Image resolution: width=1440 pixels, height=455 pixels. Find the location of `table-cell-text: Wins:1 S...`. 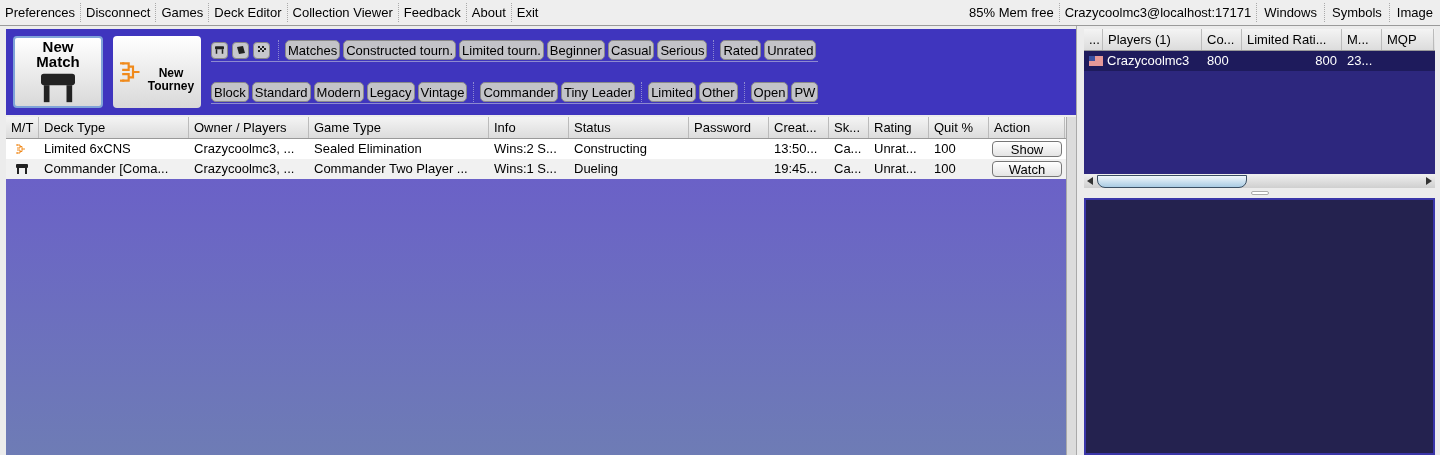

table-cell-text: Wins:1 S... is located at coordinates (525, 169).